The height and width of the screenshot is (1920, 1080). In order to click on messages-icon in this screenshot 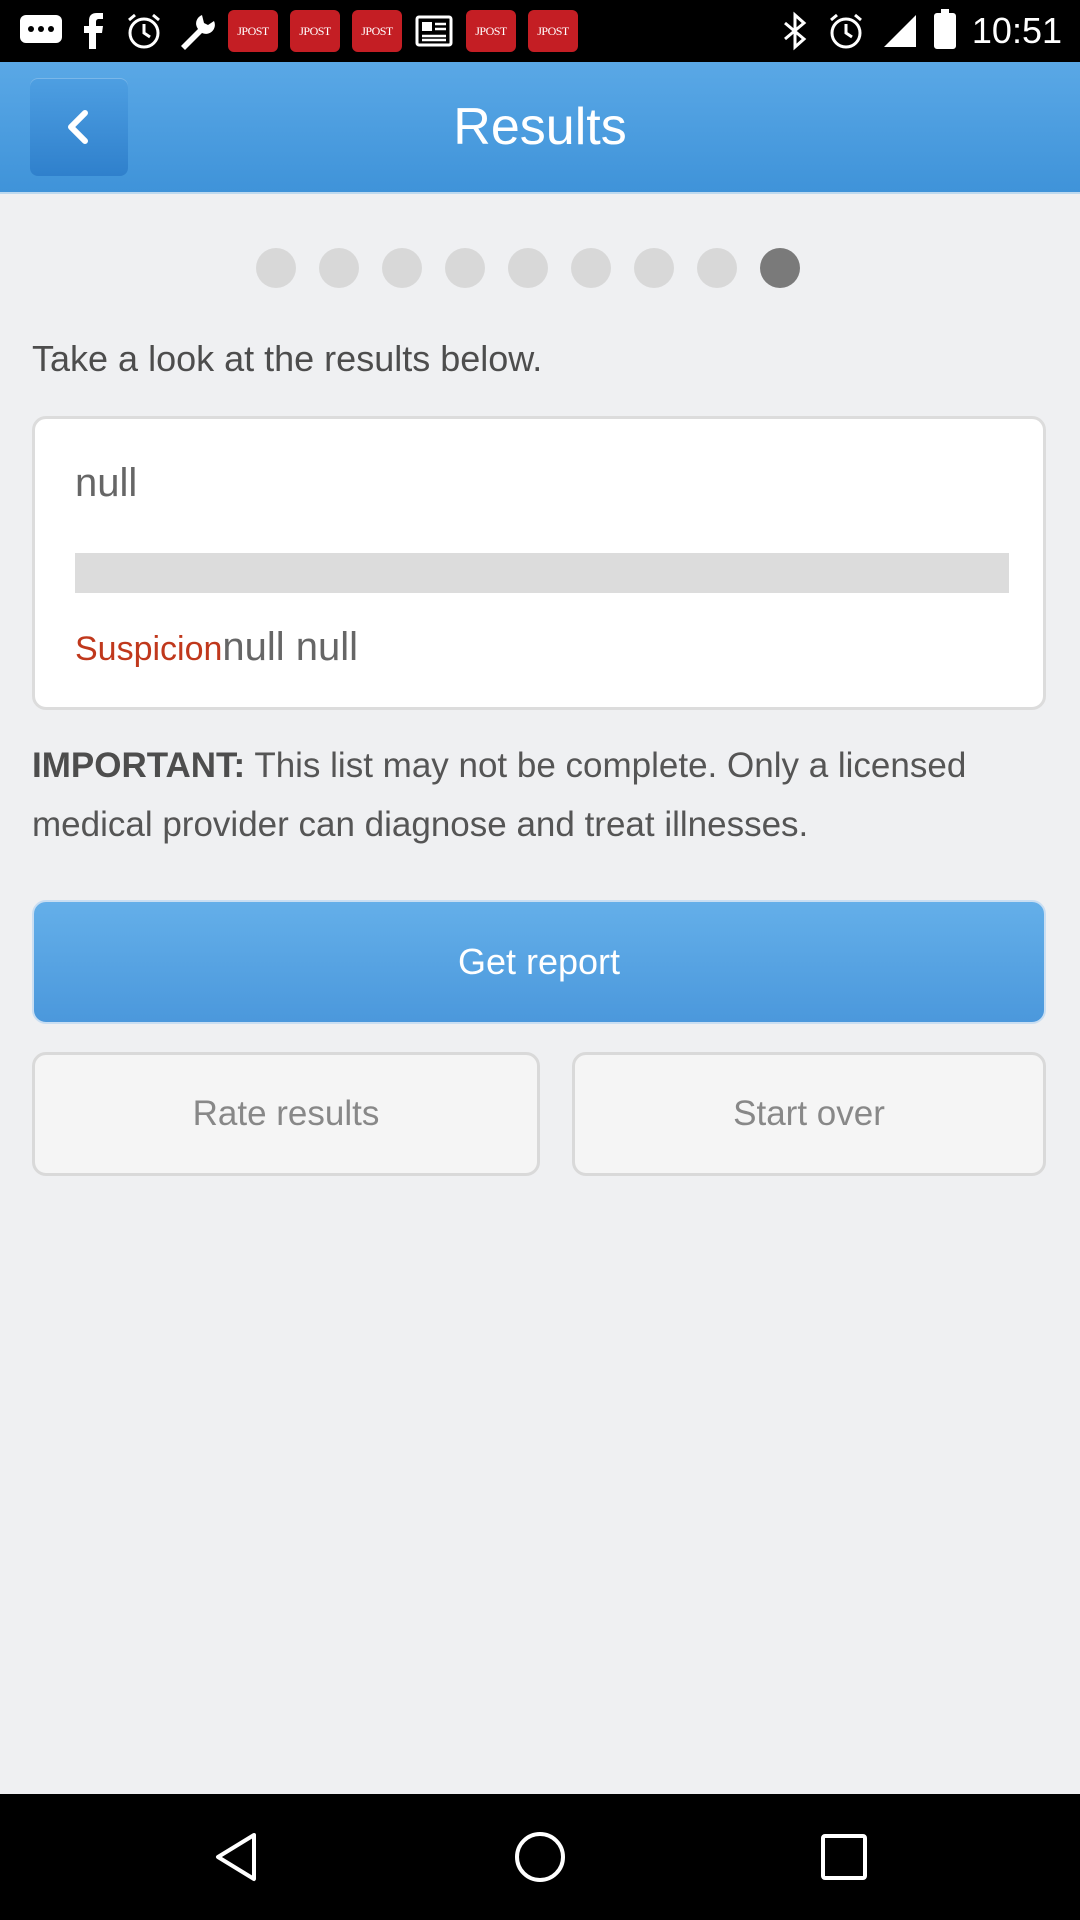, I will do `click(41, 29)`.